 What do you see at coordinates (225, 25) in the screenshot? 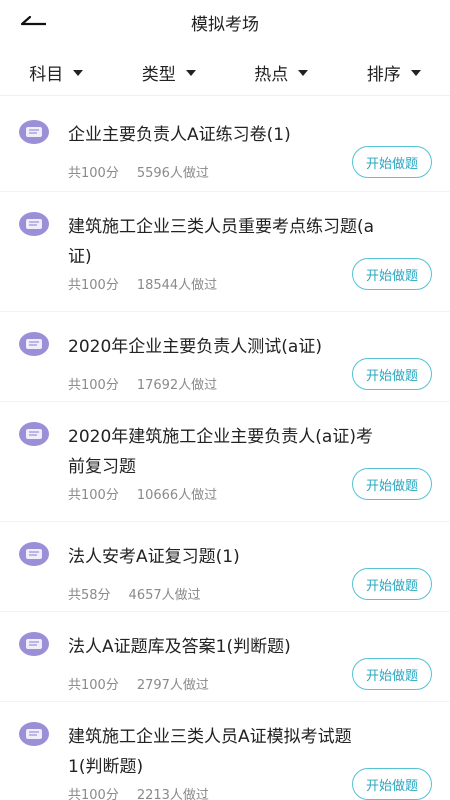
I see `page-title: 模拟考场` at bounding box center [225, 25].